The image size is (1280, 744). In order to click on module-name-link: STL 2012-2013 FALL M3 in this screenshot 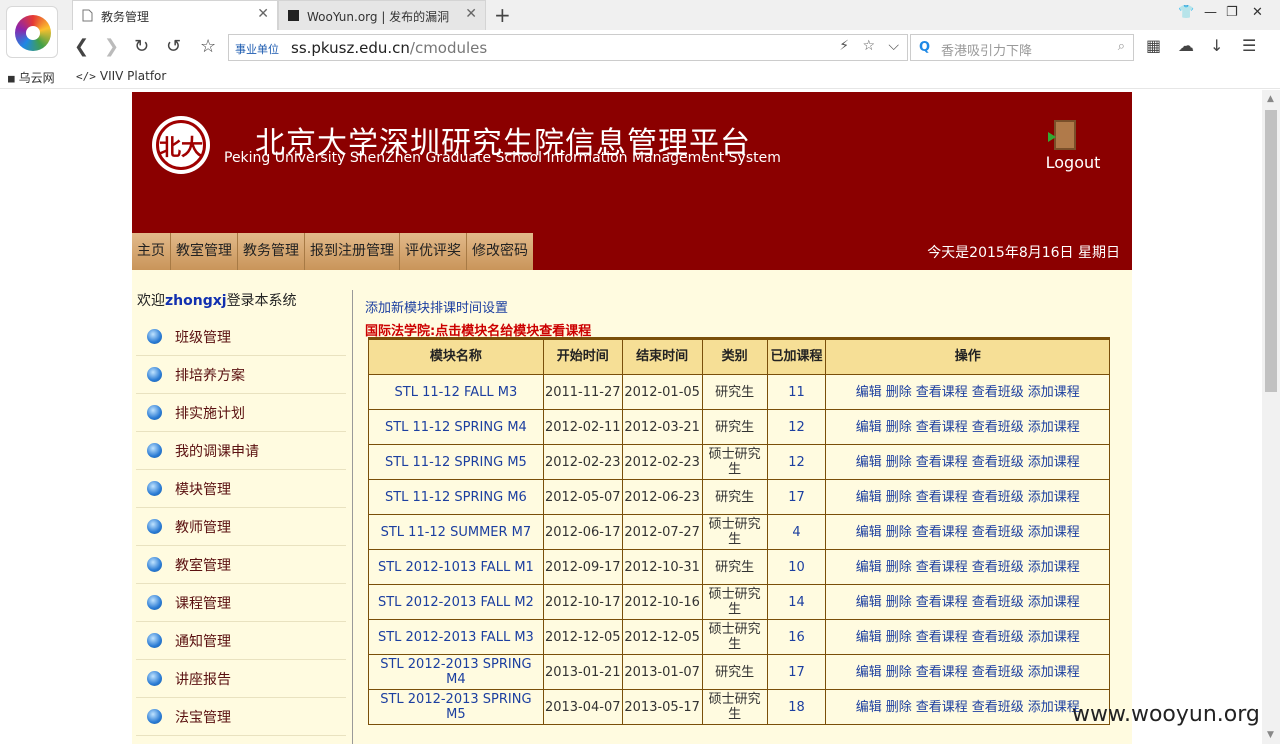, I will do `click(456, 637)`.